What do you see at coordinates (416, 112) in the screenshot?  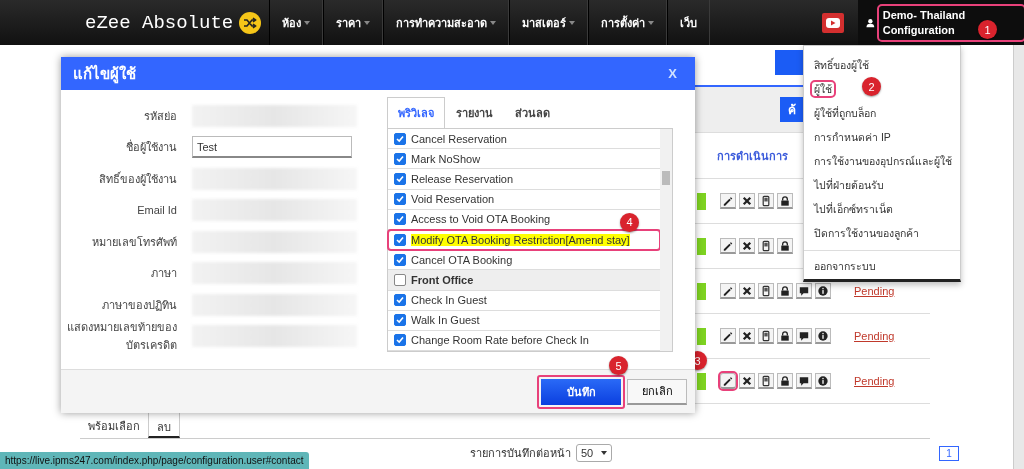 I see `tab: พริวิเลจ` at bounding box center [416, 112].